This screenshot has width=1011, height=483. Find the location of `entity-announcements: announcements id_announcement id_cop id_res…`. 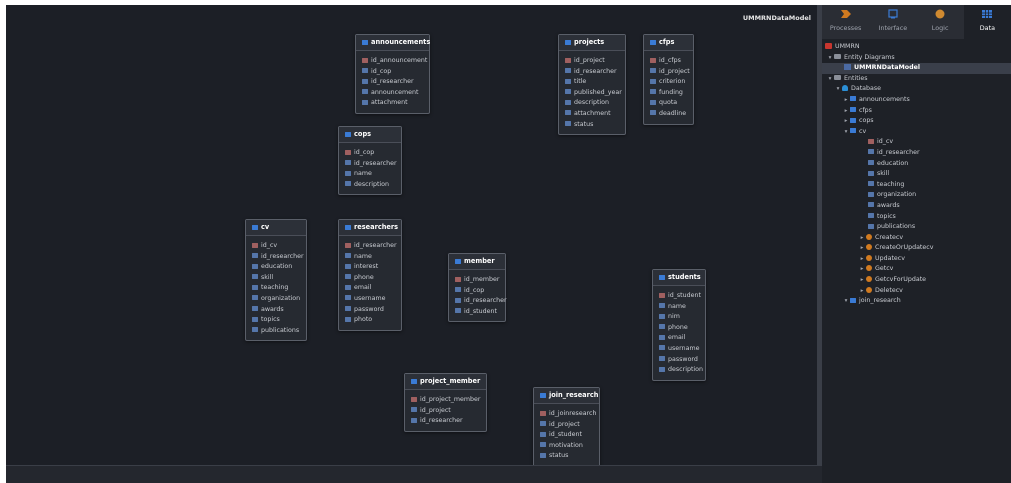

entity-announcements: announcements id_announcement id_cop id_res… is located at coordinates (392, 74).